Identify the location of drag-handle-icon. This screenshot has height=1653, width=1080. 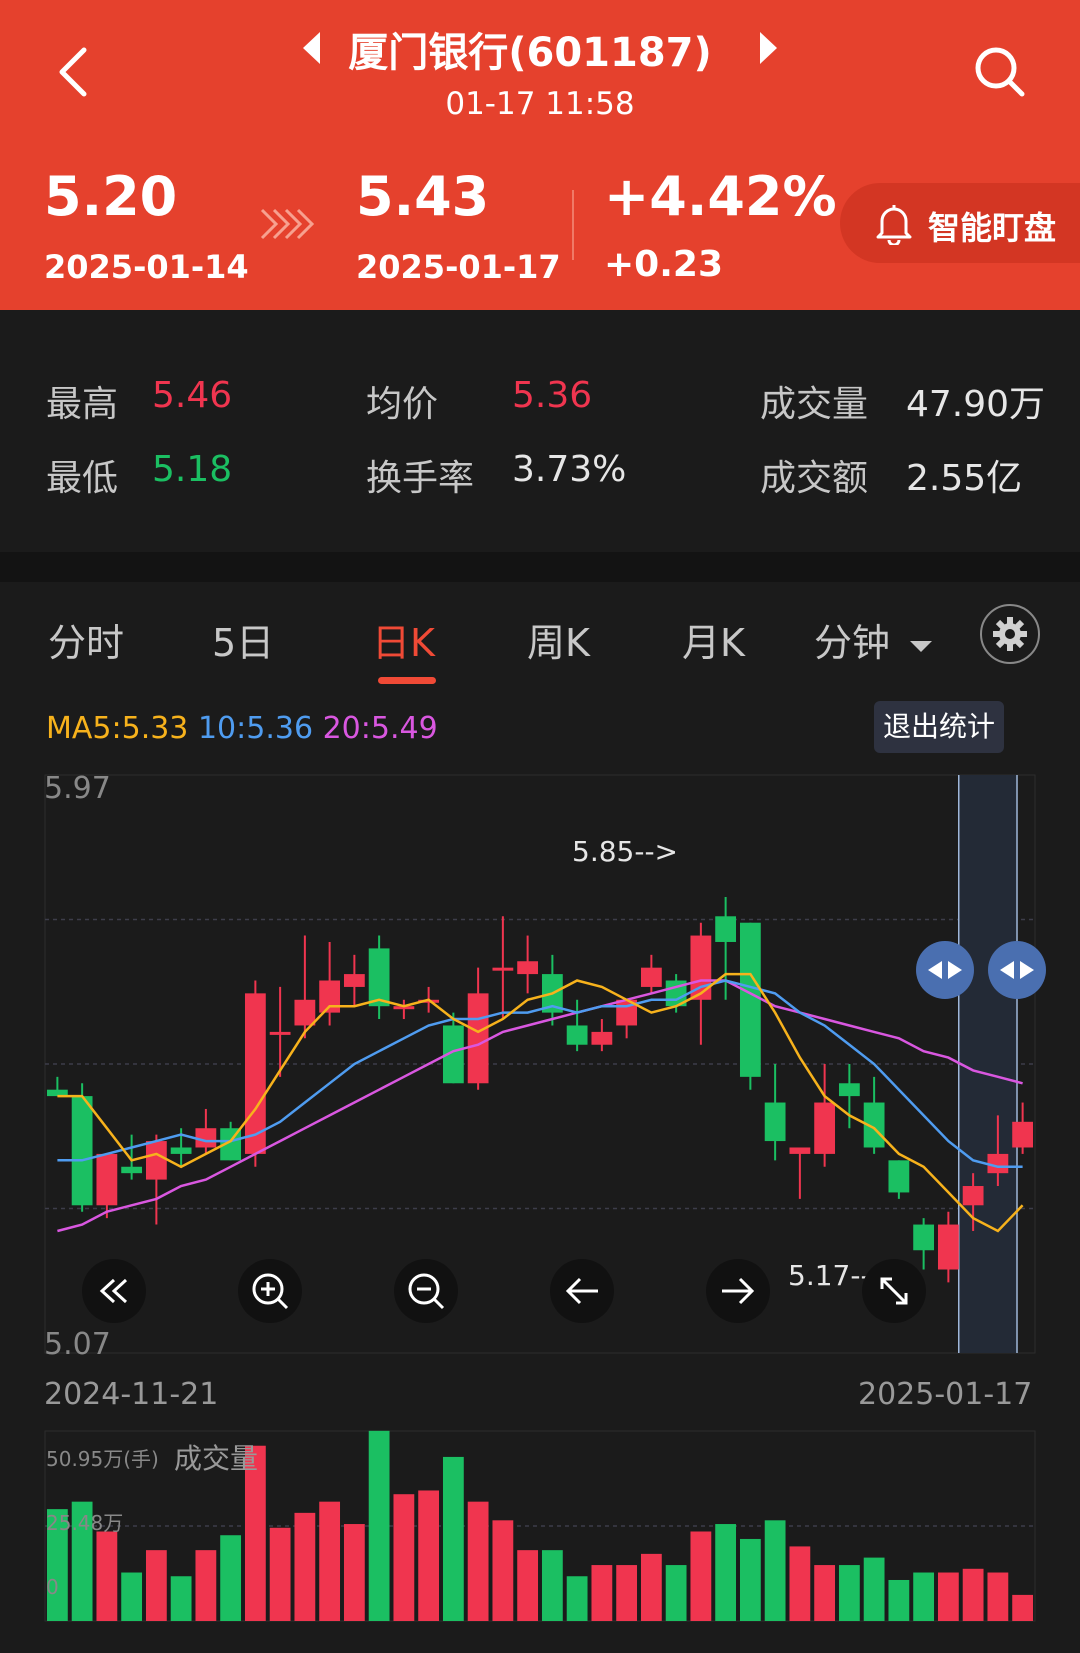
(945, 970).